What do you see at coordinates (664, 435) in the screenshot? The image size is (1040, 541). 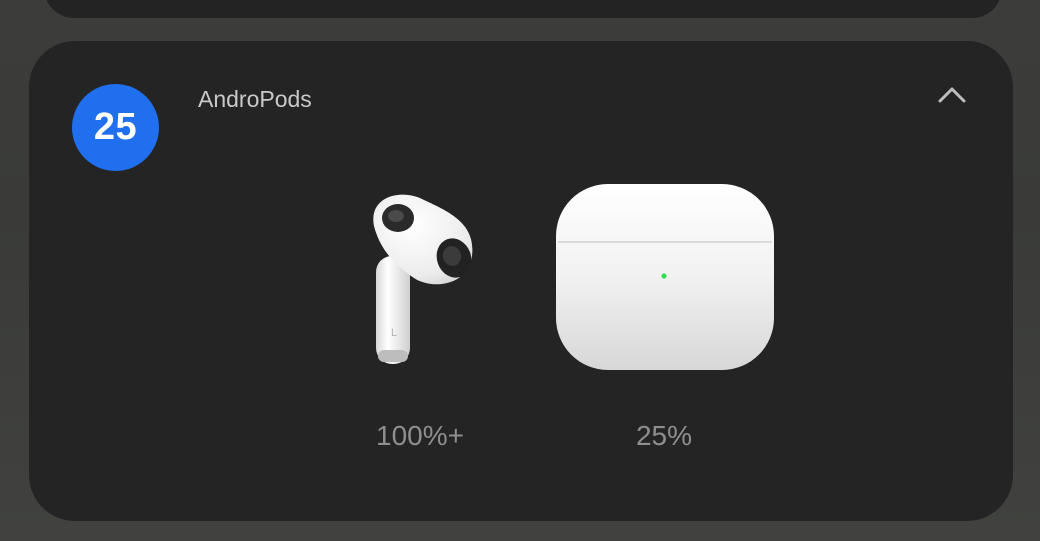 I see `case-battery: 25%` at bounding box center [664, 435].